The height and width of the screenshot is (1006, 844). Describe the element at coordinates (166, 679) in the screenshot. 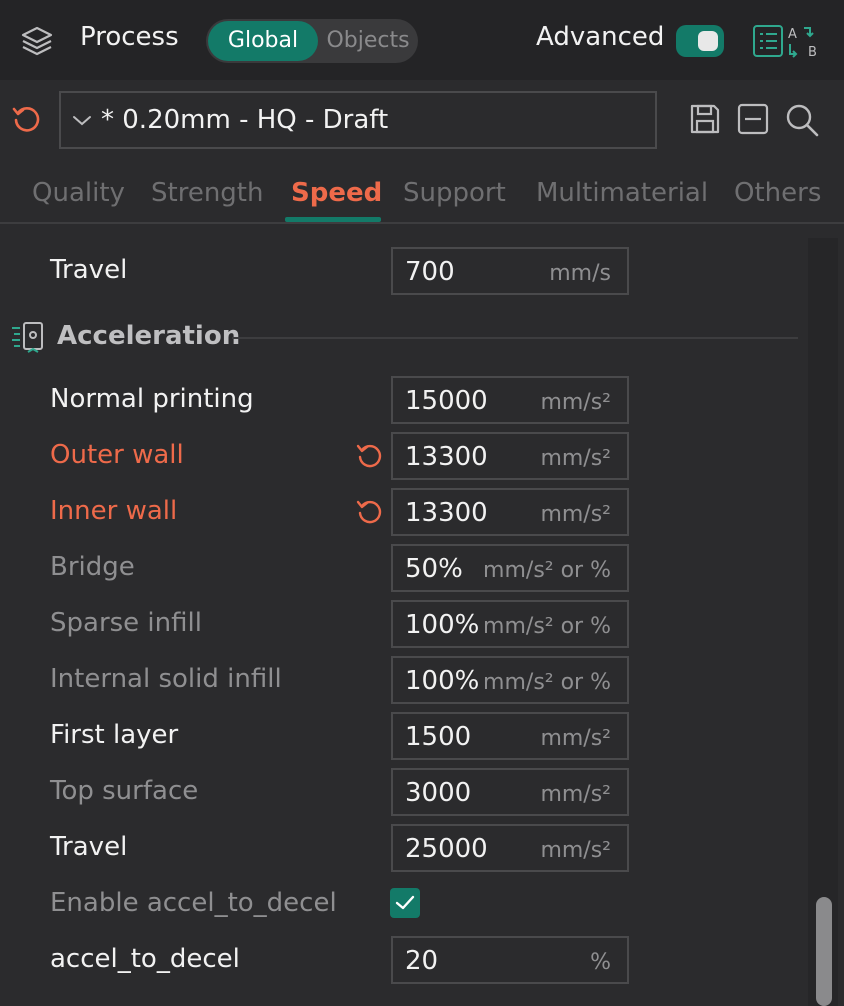

I see `internal-solid-infill-label: Internal solid infill` at that location.